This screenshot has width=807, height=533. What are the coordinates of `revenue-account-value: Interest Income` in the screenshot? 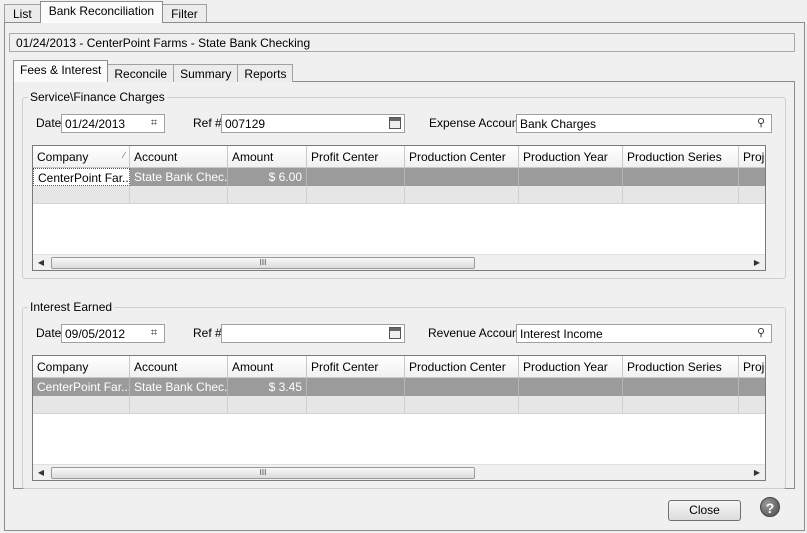 It's located at (561, 334).